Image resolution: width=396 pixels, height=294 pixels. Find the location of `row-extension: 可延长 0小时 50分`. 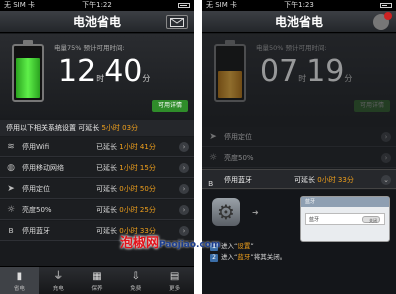

row-extension: 可延长 0小时 50分 is located at coordinates (126, 189).